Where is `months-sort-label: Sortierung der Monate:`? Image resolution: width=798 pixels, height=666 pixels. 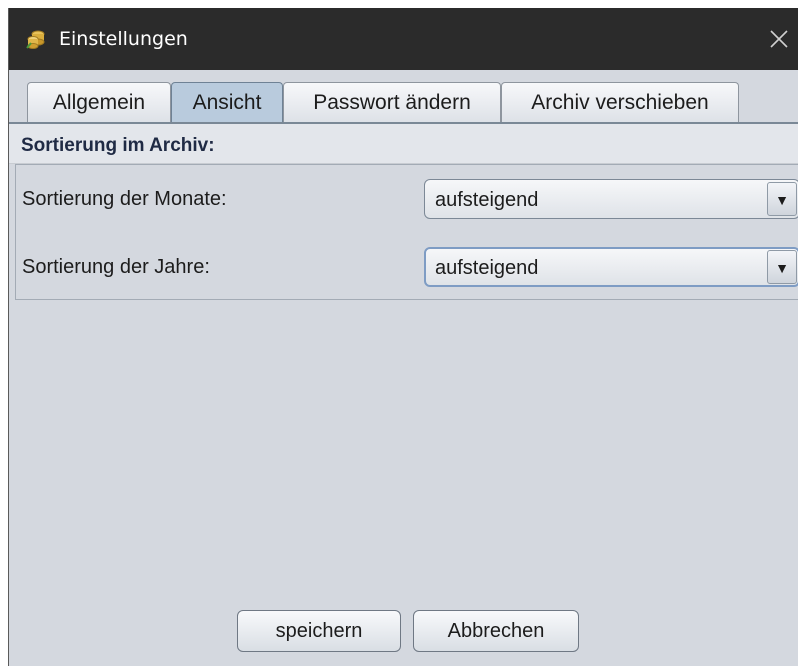 months-sort-label: Sortierung der Monate: is located at coordinates (124, 199).